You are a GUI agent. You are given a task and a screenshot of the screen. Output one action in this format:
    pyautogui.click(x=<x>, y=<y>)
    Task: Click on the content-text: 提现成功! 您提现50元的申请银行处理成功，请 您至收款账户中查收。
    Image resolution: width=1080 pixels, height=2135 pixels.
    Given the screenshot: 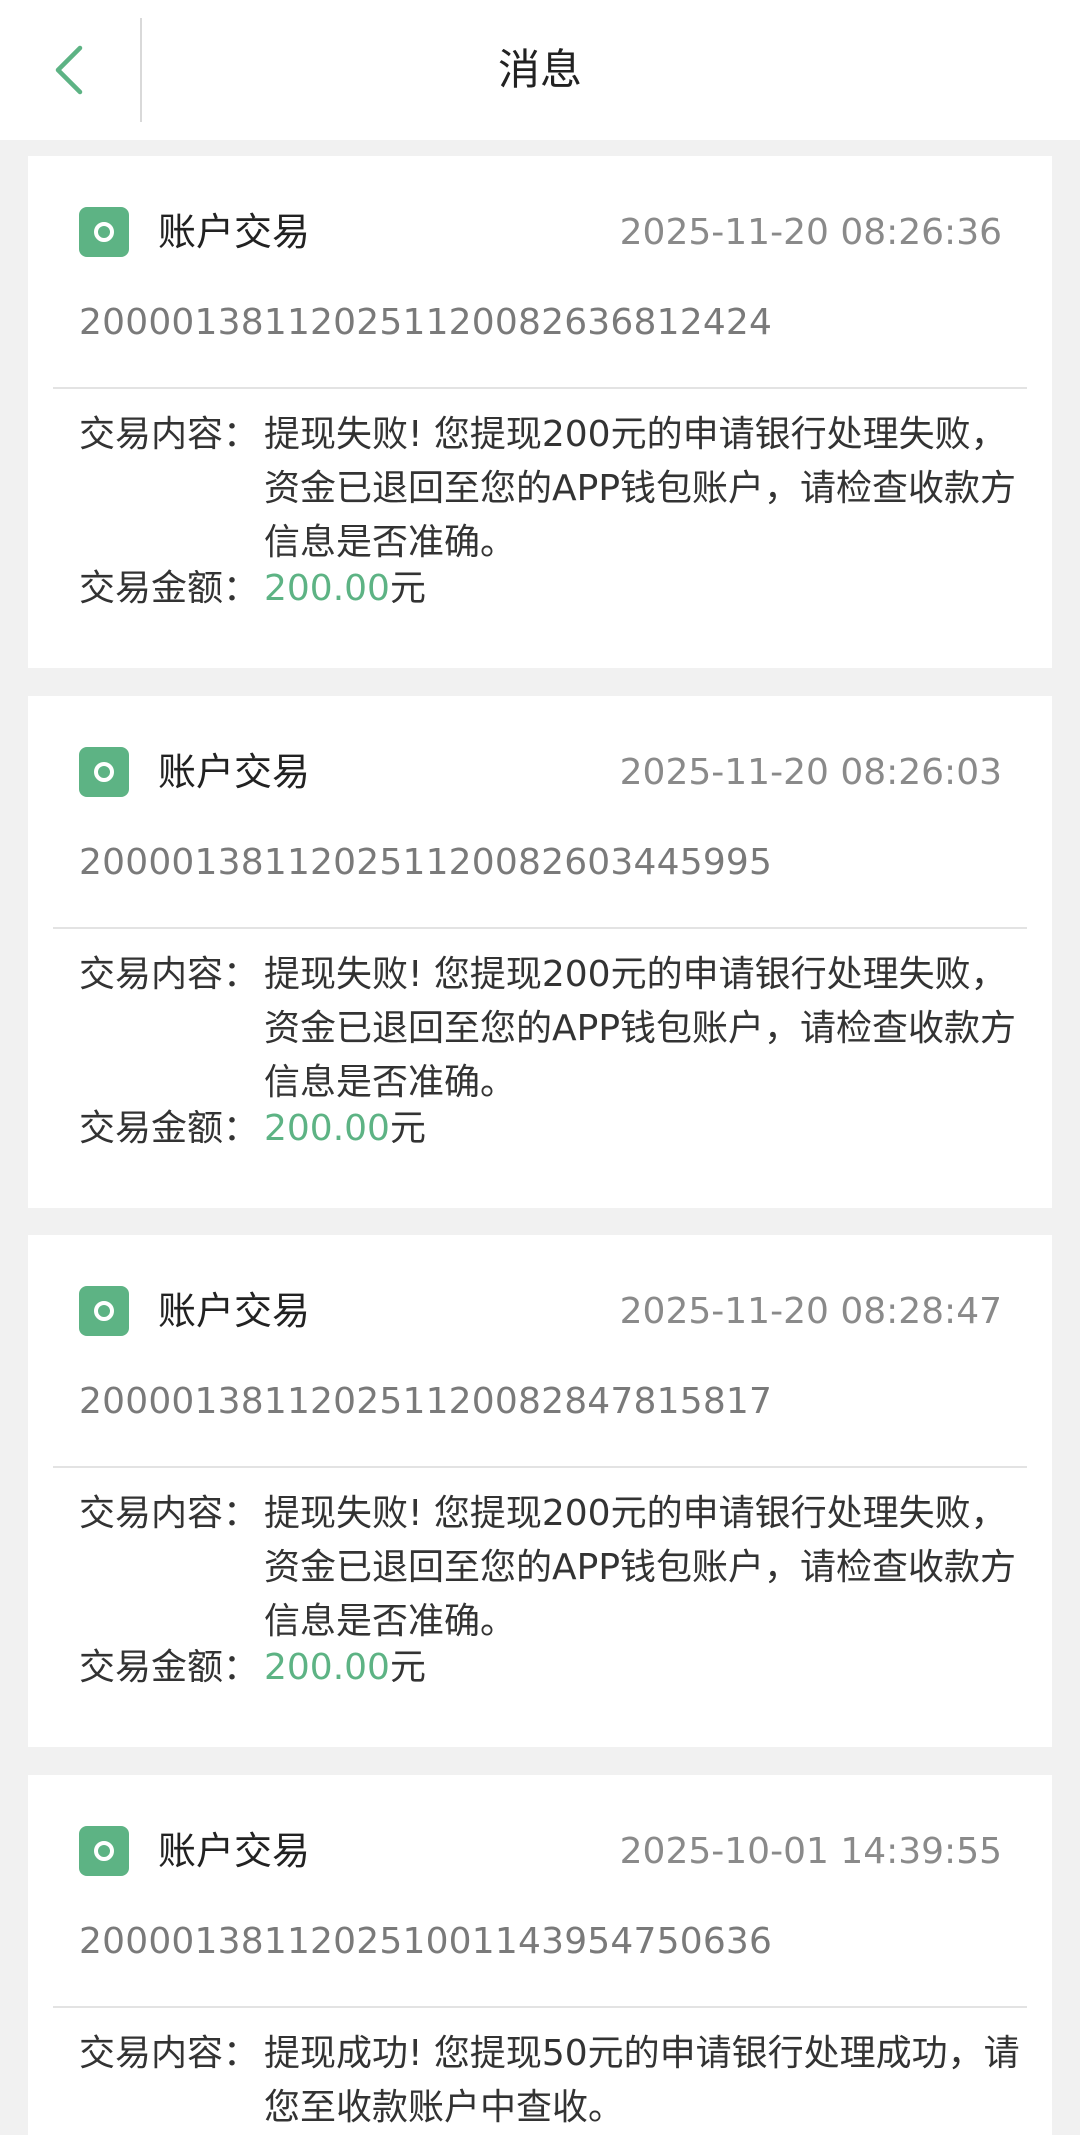 What is the action you would take?
    pyautogui.click(x=642, y=2080)
    